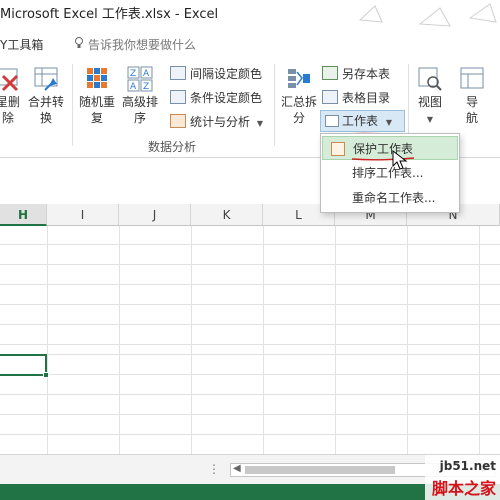 The width and height of the screenshot is (500, 500). Describe the element at coordinates (79, 44) in the screenshot. I see `lightbulb-icon` at that location.